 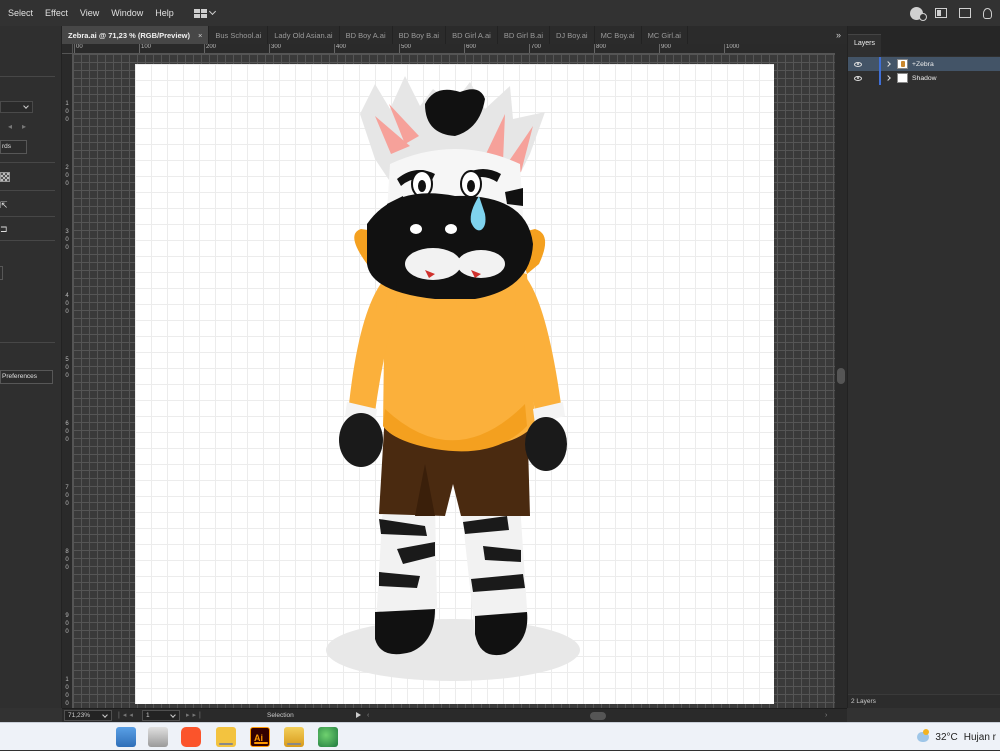 I want to click on tab-label: DJ Boy.ai, so click(x=572, y=35).